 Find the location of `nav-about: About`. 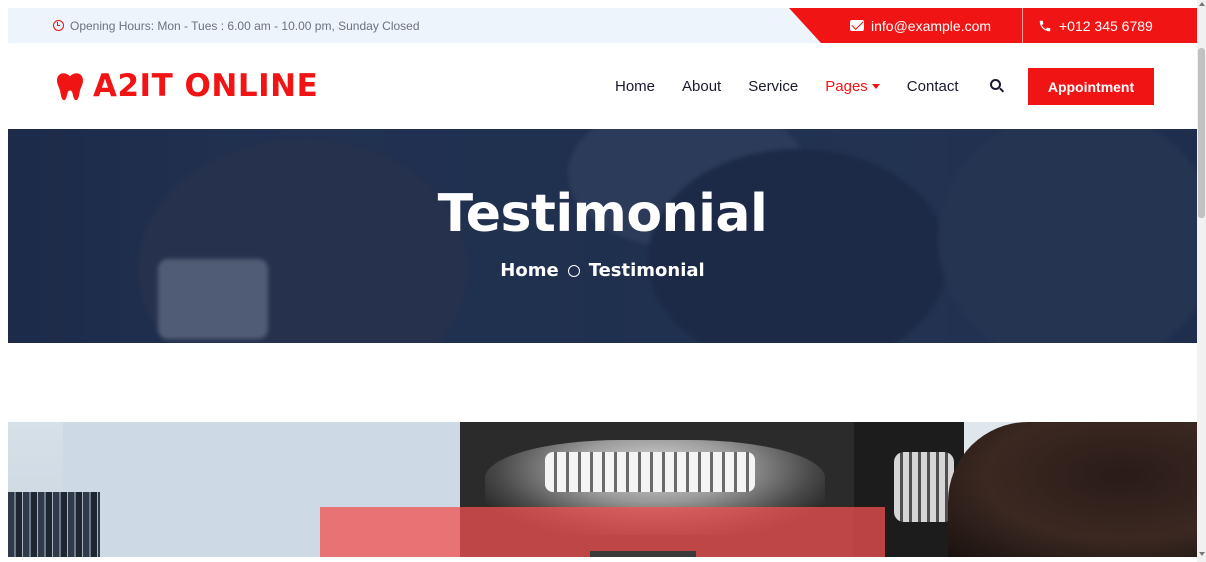

nav-about: About is located at coordinates (701, 86).